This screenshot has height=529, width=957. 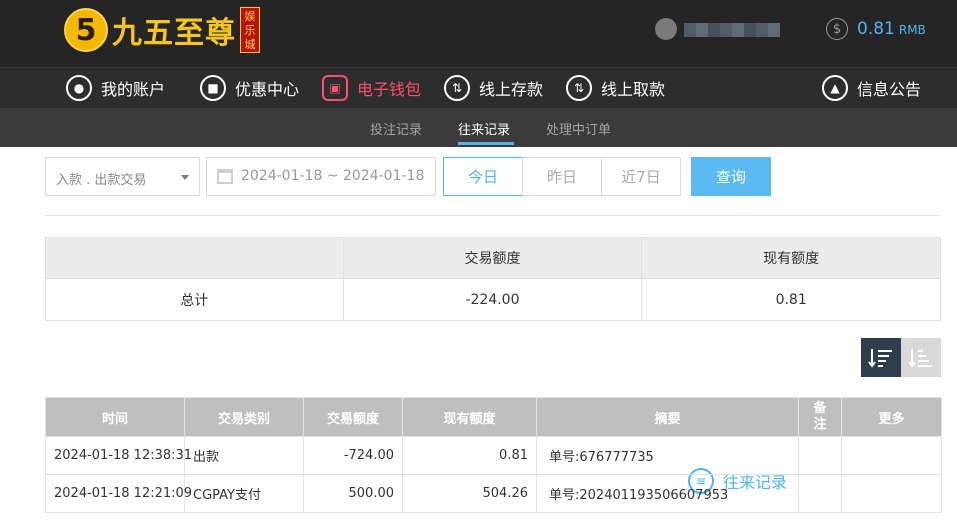 What do you see at coordinates (889, 89) in the screenshot?
I see `nav-label: 信息公告` at bounding box center [889, 89].